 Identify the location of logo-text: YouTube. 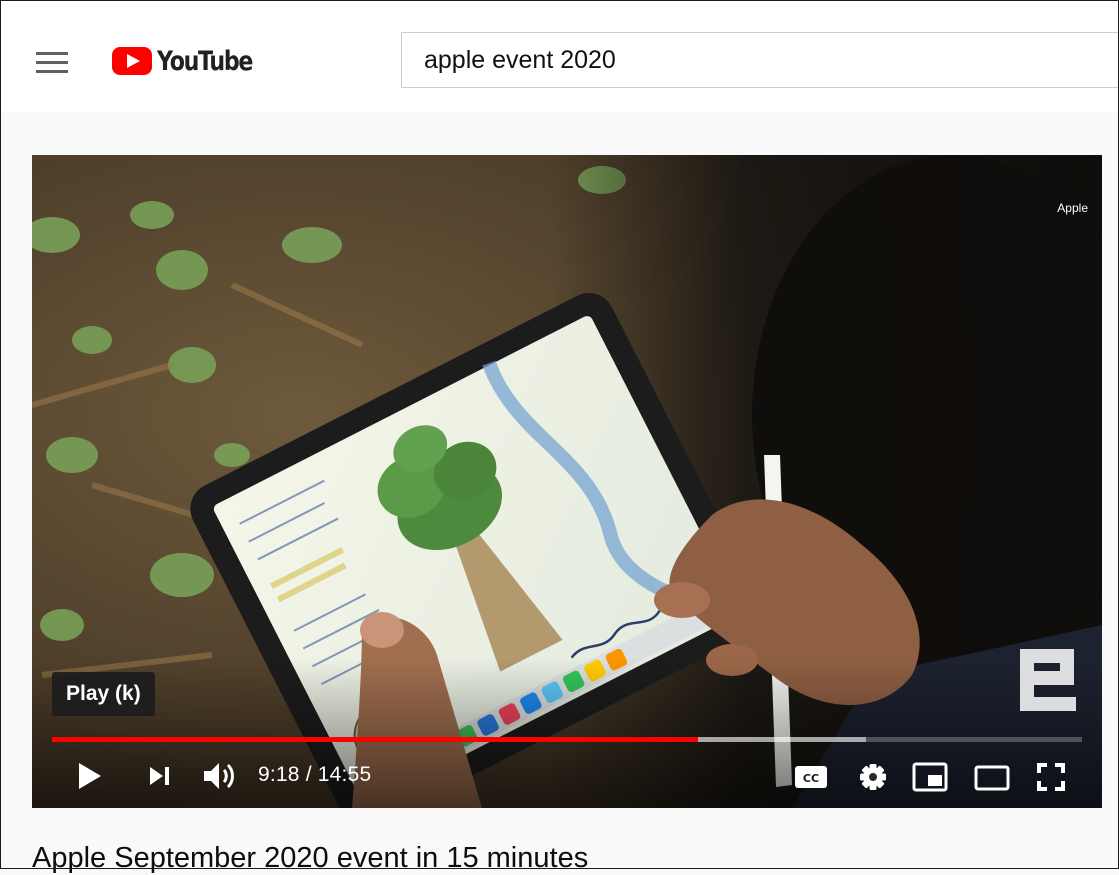
(205, 61).